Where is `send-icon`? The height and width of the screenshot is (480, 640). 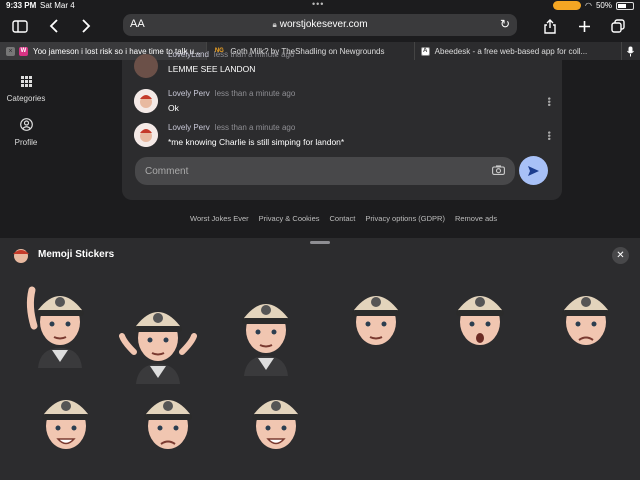 send-icon is located at coordinates (533, 170).